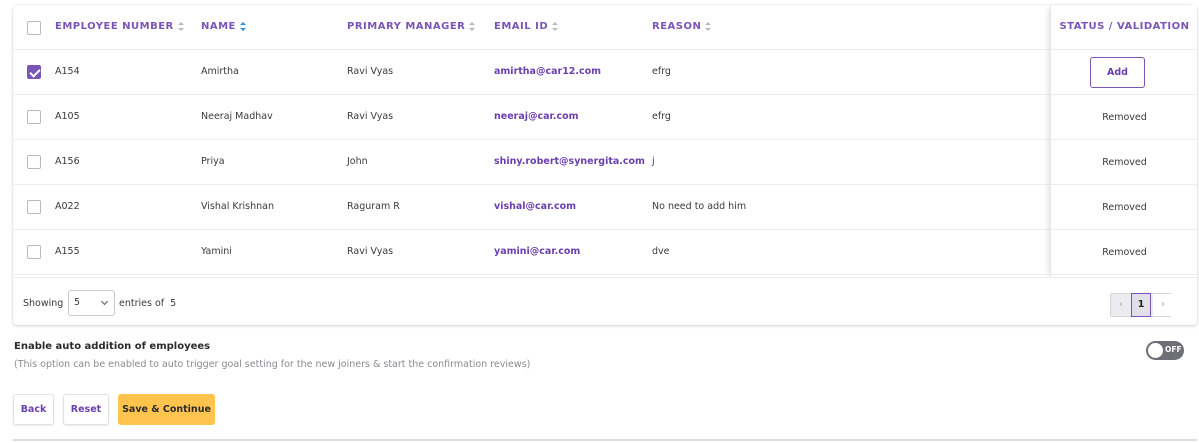 Image resolution: width=1199 pixels, height=443 pixels. I want to click on employee-number-cell: A154, so click(67, 71).